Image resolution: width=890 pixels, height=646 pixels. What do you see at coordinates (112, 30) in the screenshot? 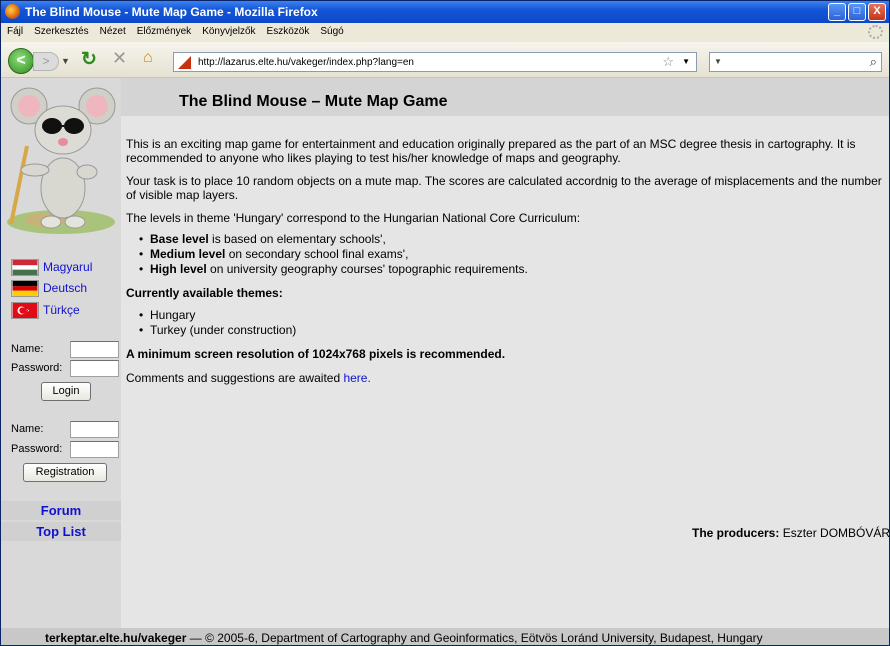
I see `menu-view: Nézet` at bounding box center [112, 30].